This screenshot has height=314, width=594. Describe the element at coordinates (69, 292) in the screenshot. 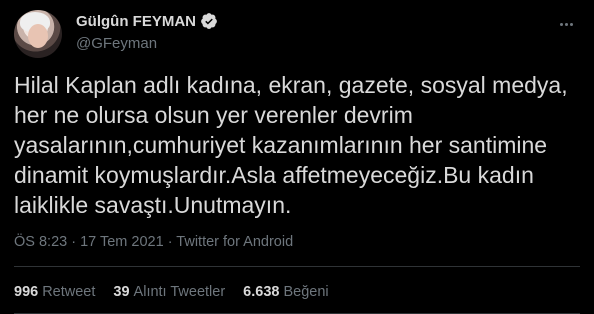

I see `retweets-label: Retweet` at that location.